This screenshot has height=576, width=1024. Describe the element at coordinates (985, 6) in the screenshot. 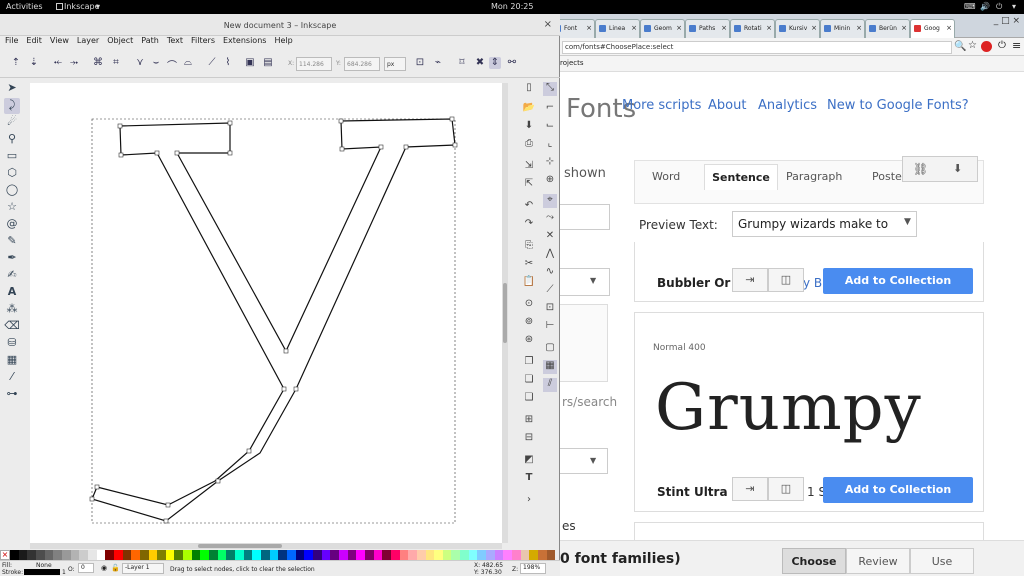

I see `volume-icon: 🔊` at that location.